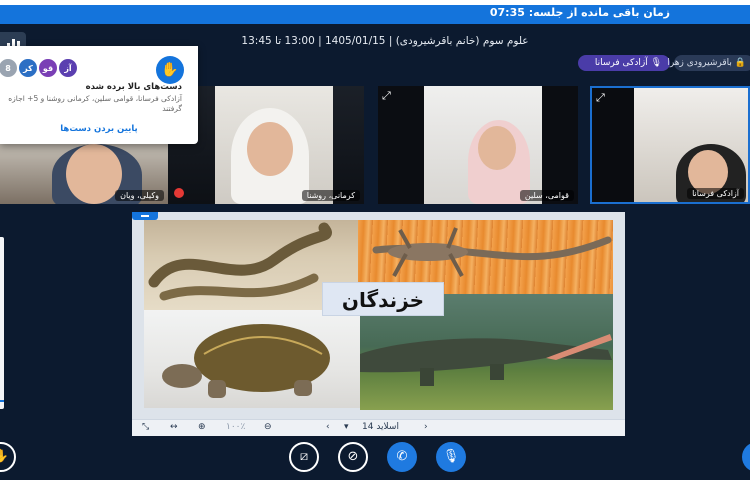 The image size is (750, 480). What do you see at coordinates (740, 63) in the screenshot?
I see `lock-icon: 🔒` at bounding box center [740, 63].